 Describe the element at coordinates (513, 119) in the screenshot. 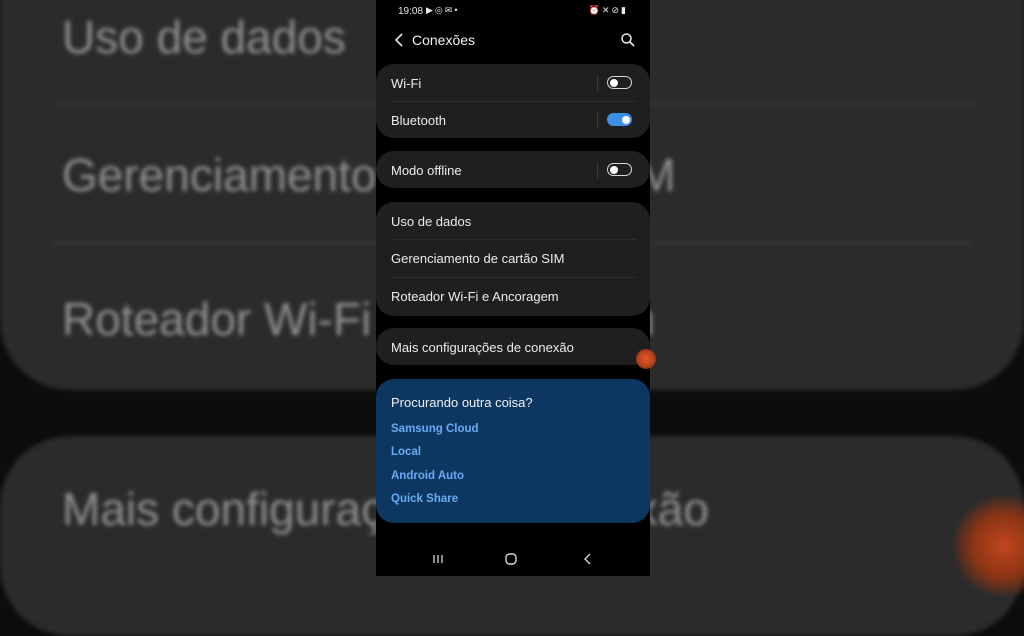

I see `bluetooth-row: Bluetooth` at that location.